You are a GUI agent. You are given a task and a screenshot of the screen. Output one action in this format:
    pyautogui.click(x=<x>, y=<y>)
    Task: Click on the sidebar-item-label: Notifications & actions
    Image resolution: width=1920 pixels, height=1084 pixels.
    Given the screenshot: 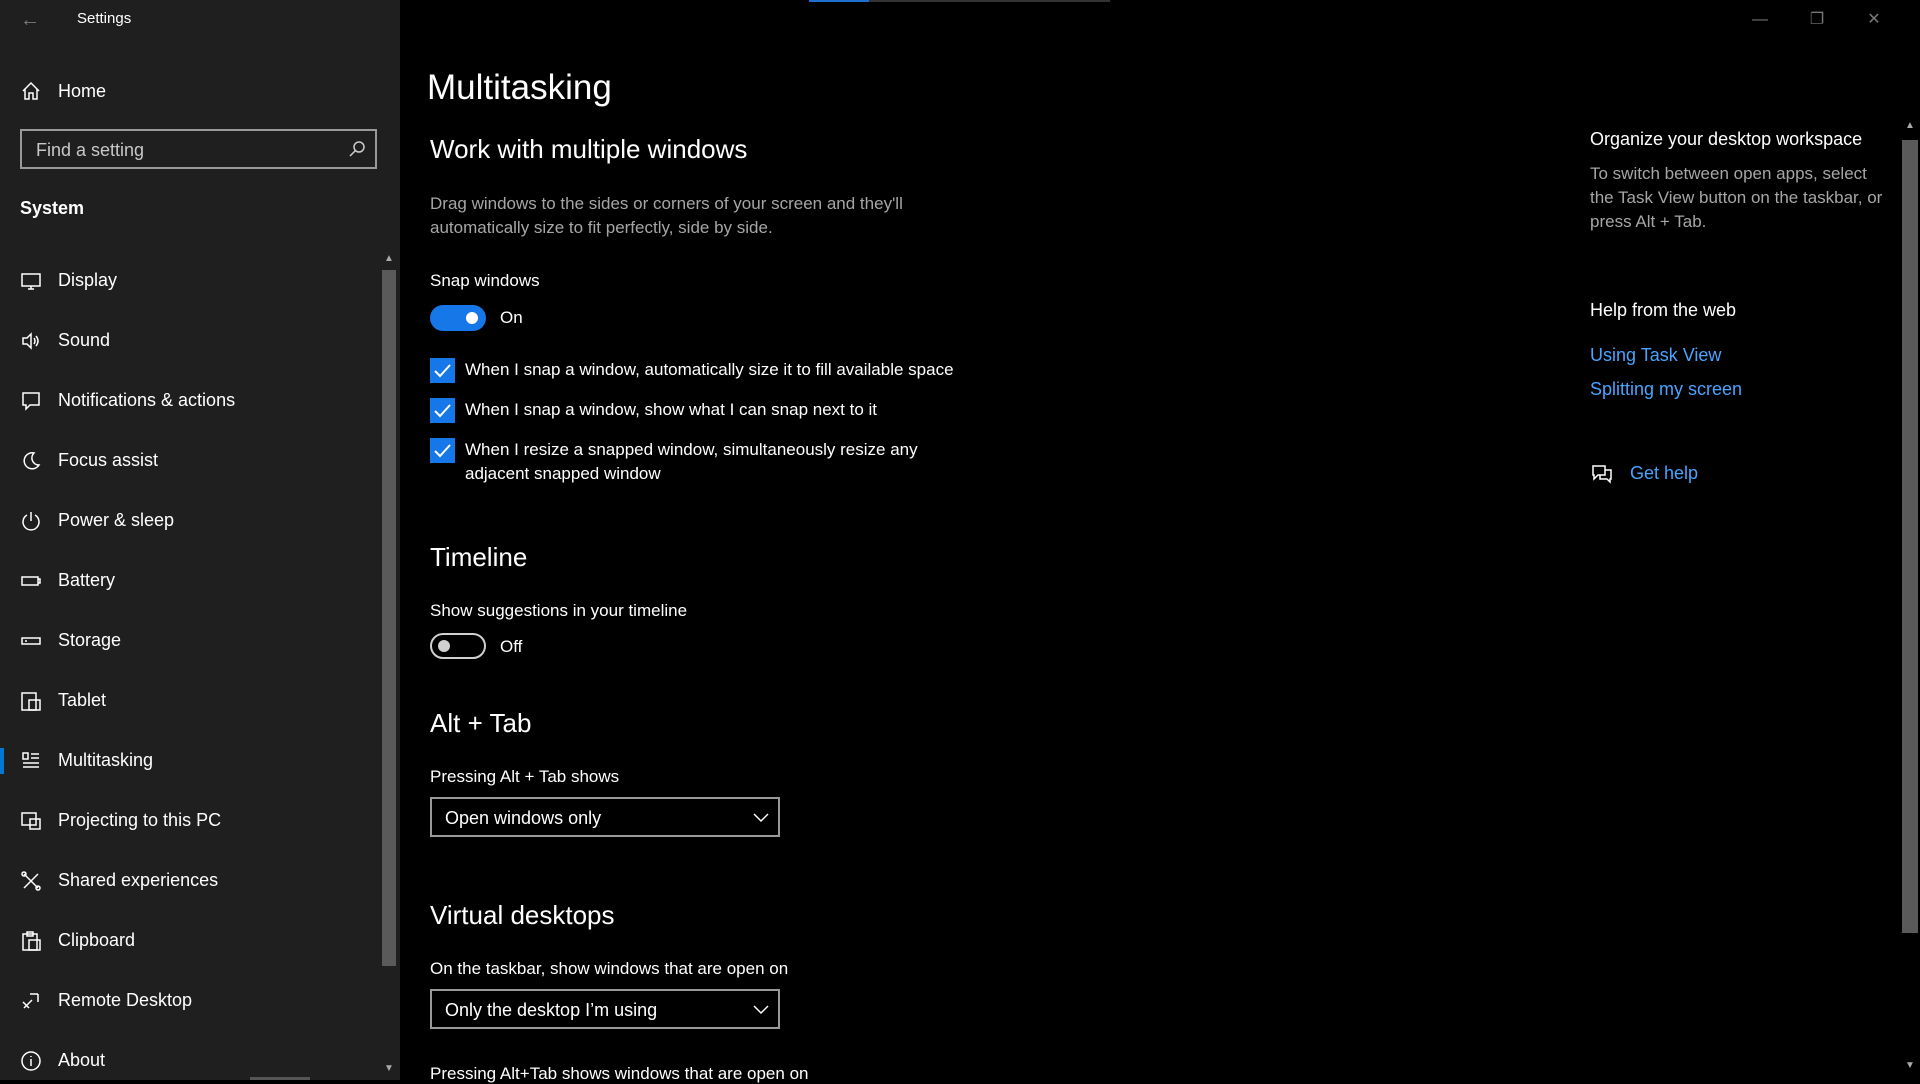 What is the action you would take?
    pyautogui.click(x=147, y=400)
    